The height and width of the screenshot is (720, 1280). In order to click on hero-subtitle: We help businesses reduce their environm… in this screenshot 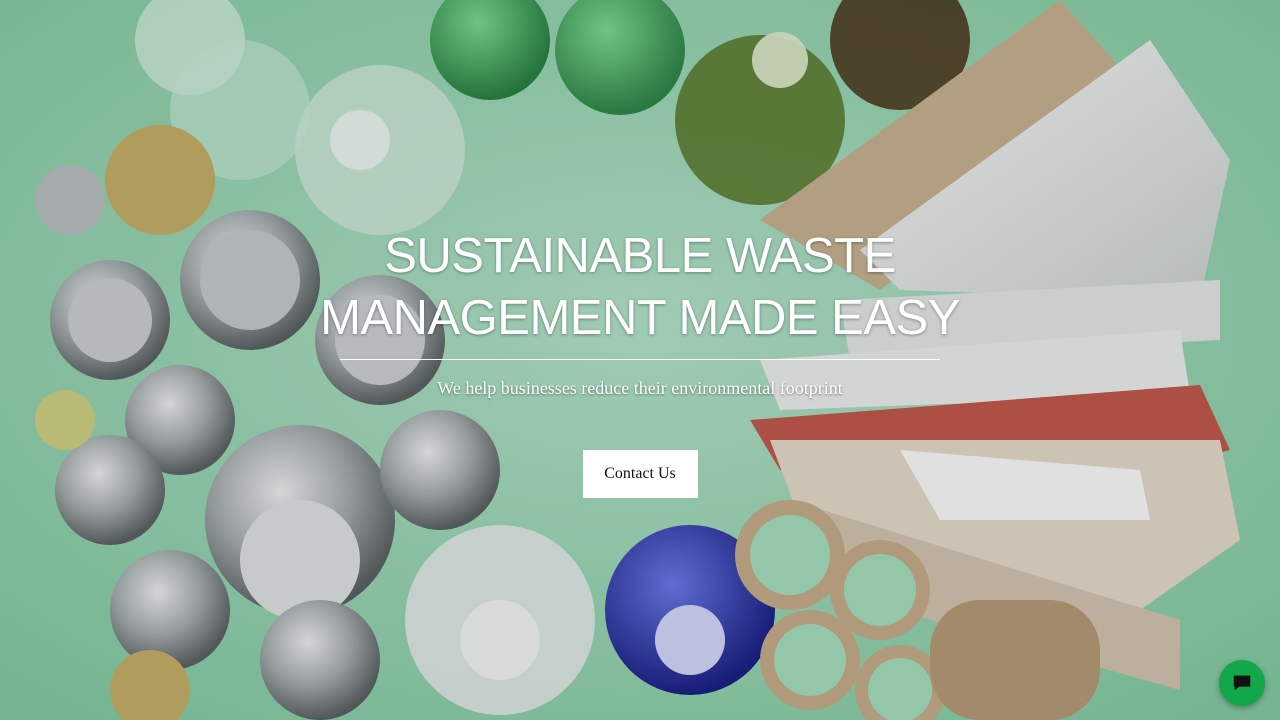, I will do `click(640, 388)`.